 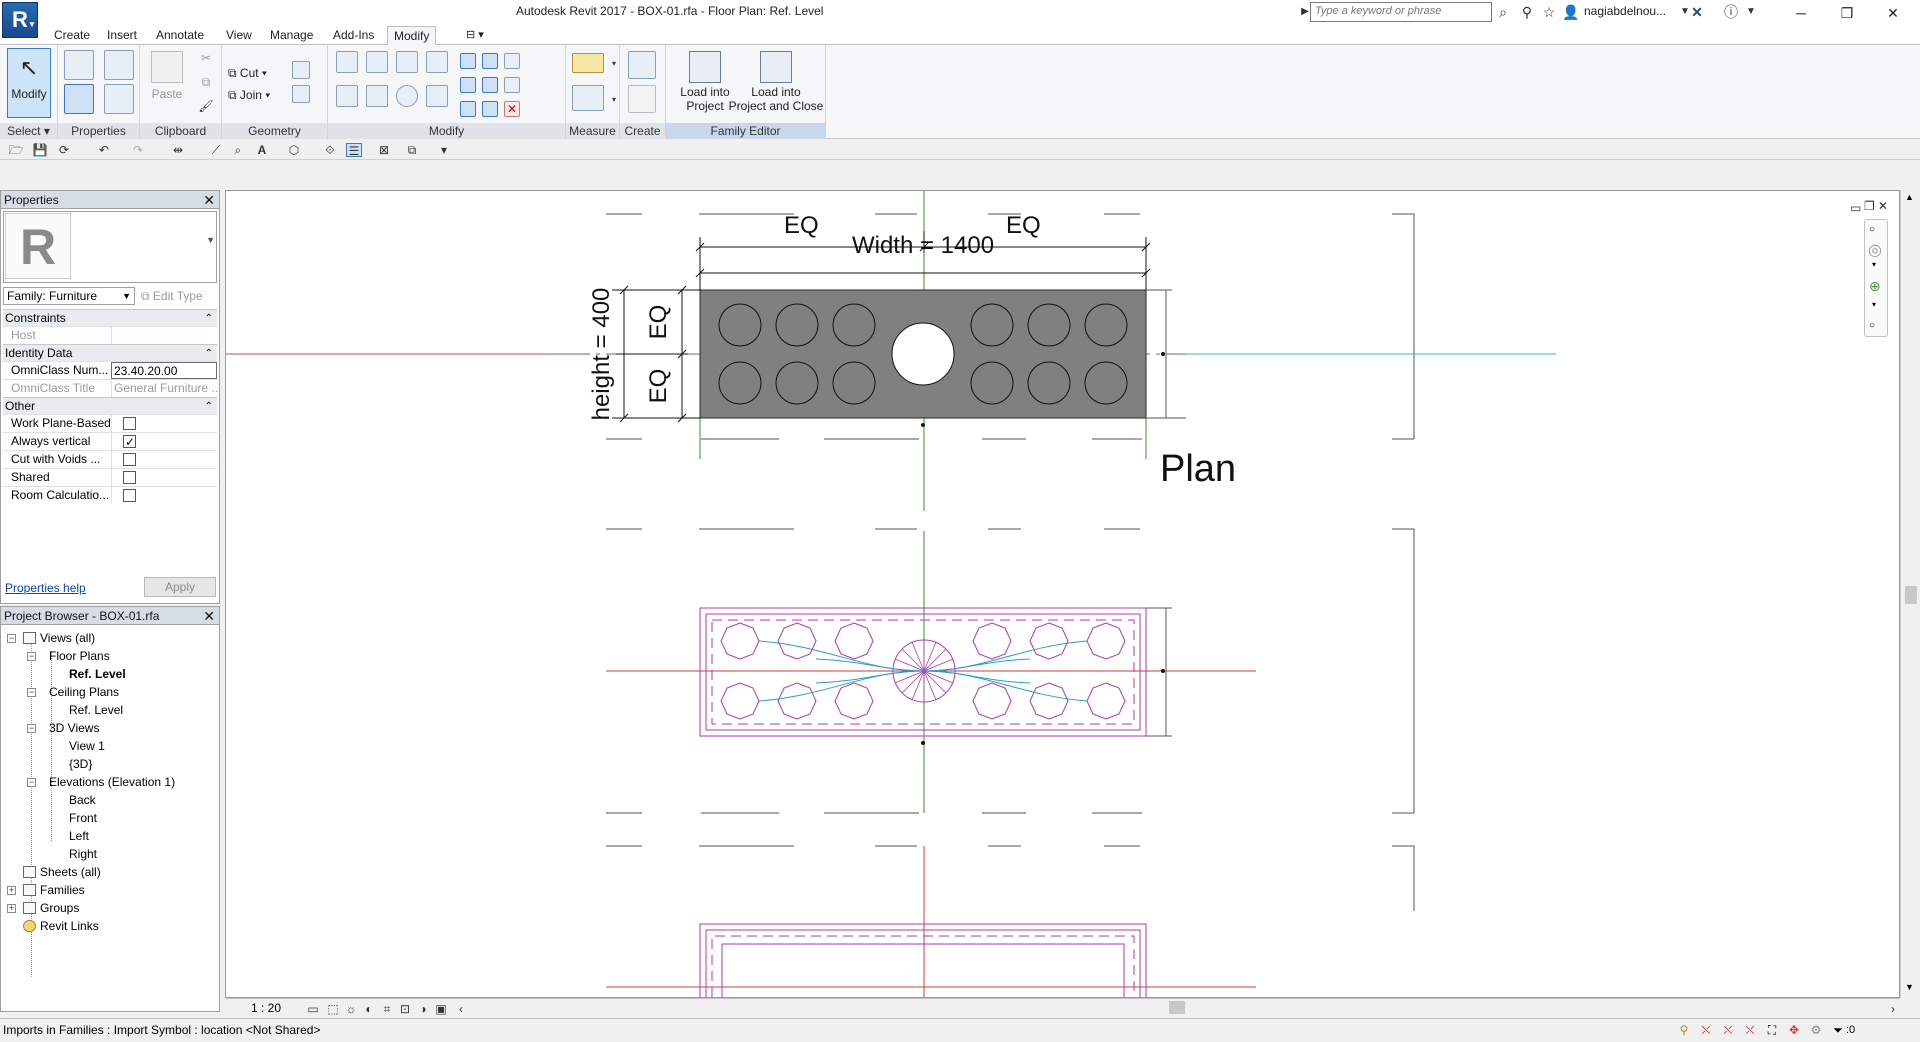 I want to click on tree-elevation-front: Front, so click(x=83, y=818).